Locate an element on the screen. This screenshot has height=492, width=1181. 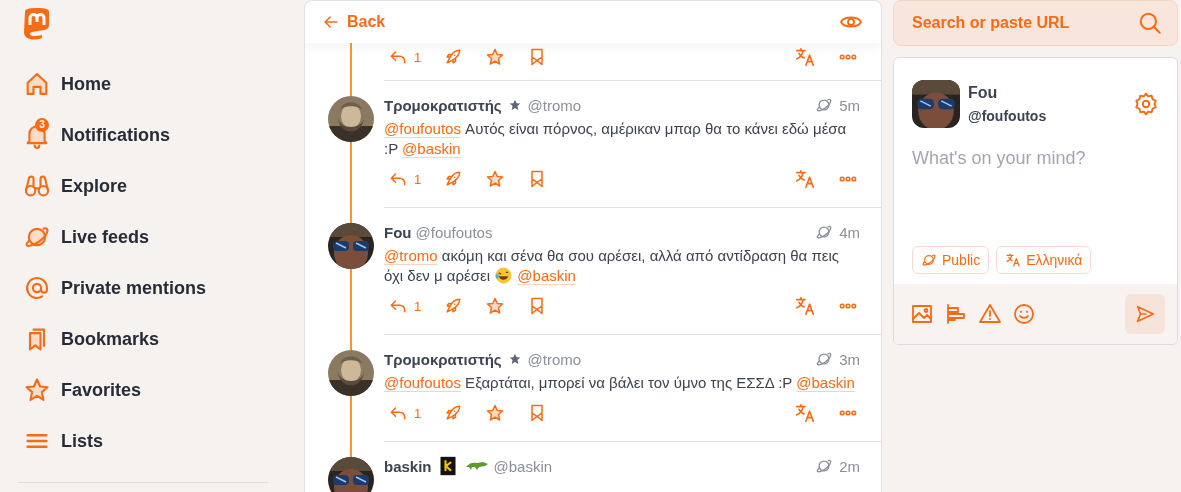
emoji-button is located at coordinates (1024, 314).